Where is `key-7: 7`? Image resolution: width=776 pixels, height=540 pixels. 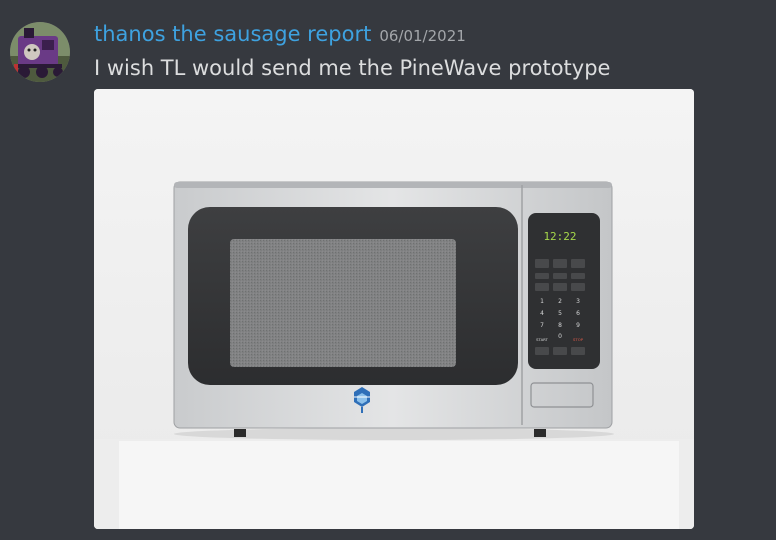 key-7: 7 is located at coordinates (542, 325).